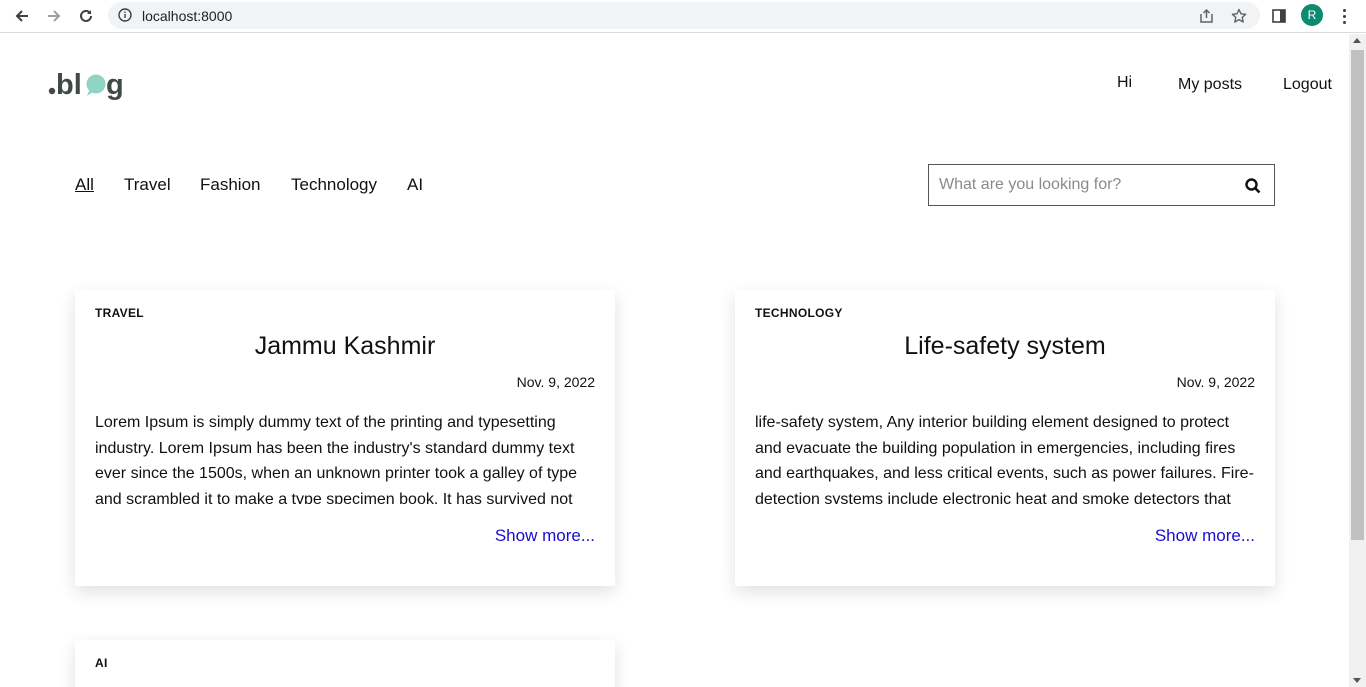 Image resolution: width=1366 pixels, height=687 pixels. Describe the element at coordinates (22, 16) in the screenshot. I see `back-icon` at that location.